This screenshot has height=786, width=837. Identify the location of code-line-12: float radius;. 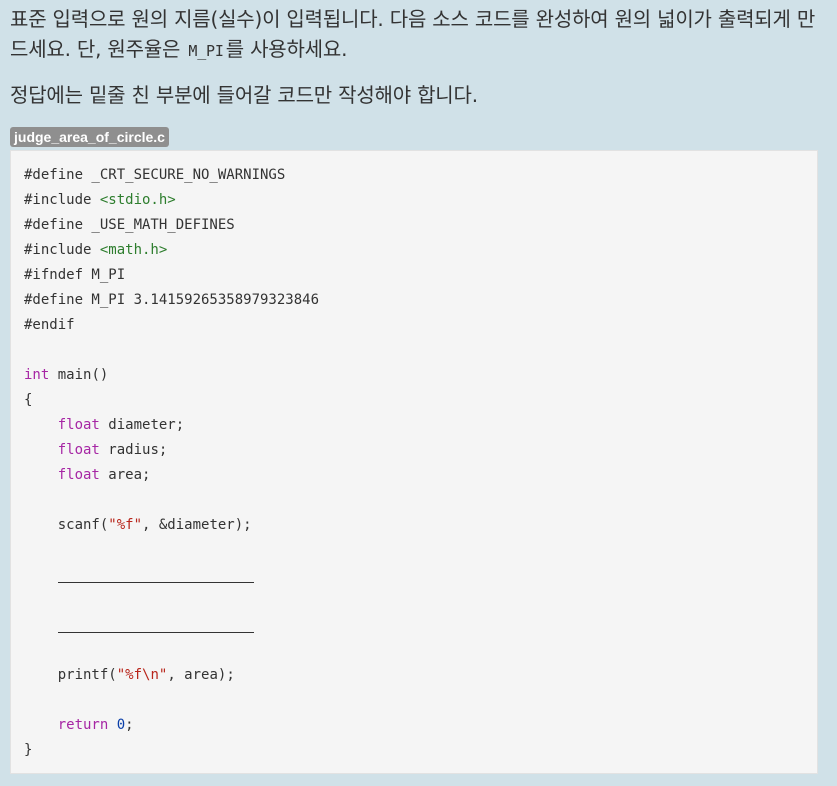
(112, 450).